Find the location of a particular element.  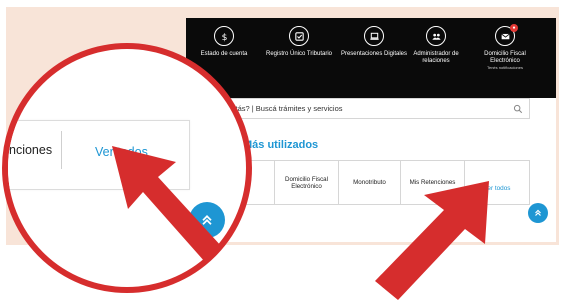

nav-item-label: Administrador de relaciones is located at coordinates (436, 57).